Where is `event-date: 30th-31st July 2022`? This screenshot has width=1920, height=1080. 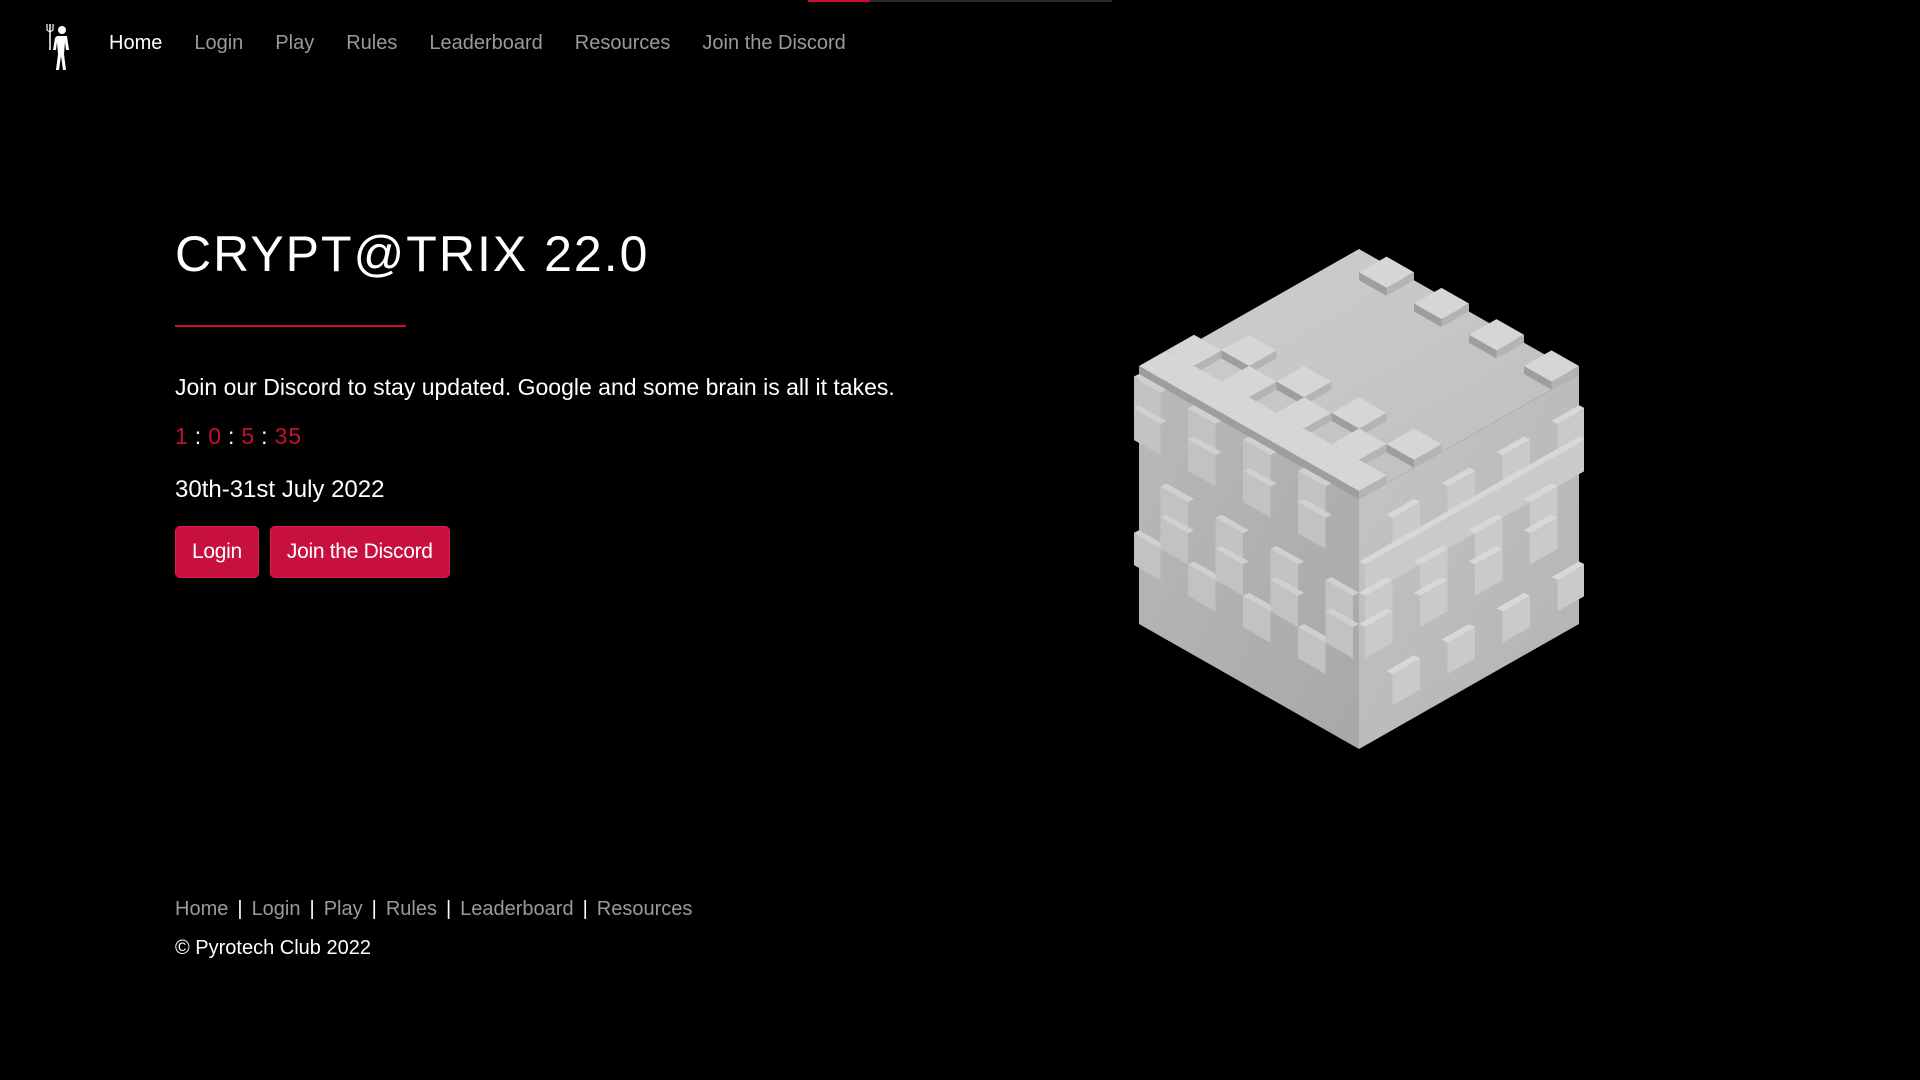
event-date: 30th-31st July 2022 is located at coordinates (280, 489).